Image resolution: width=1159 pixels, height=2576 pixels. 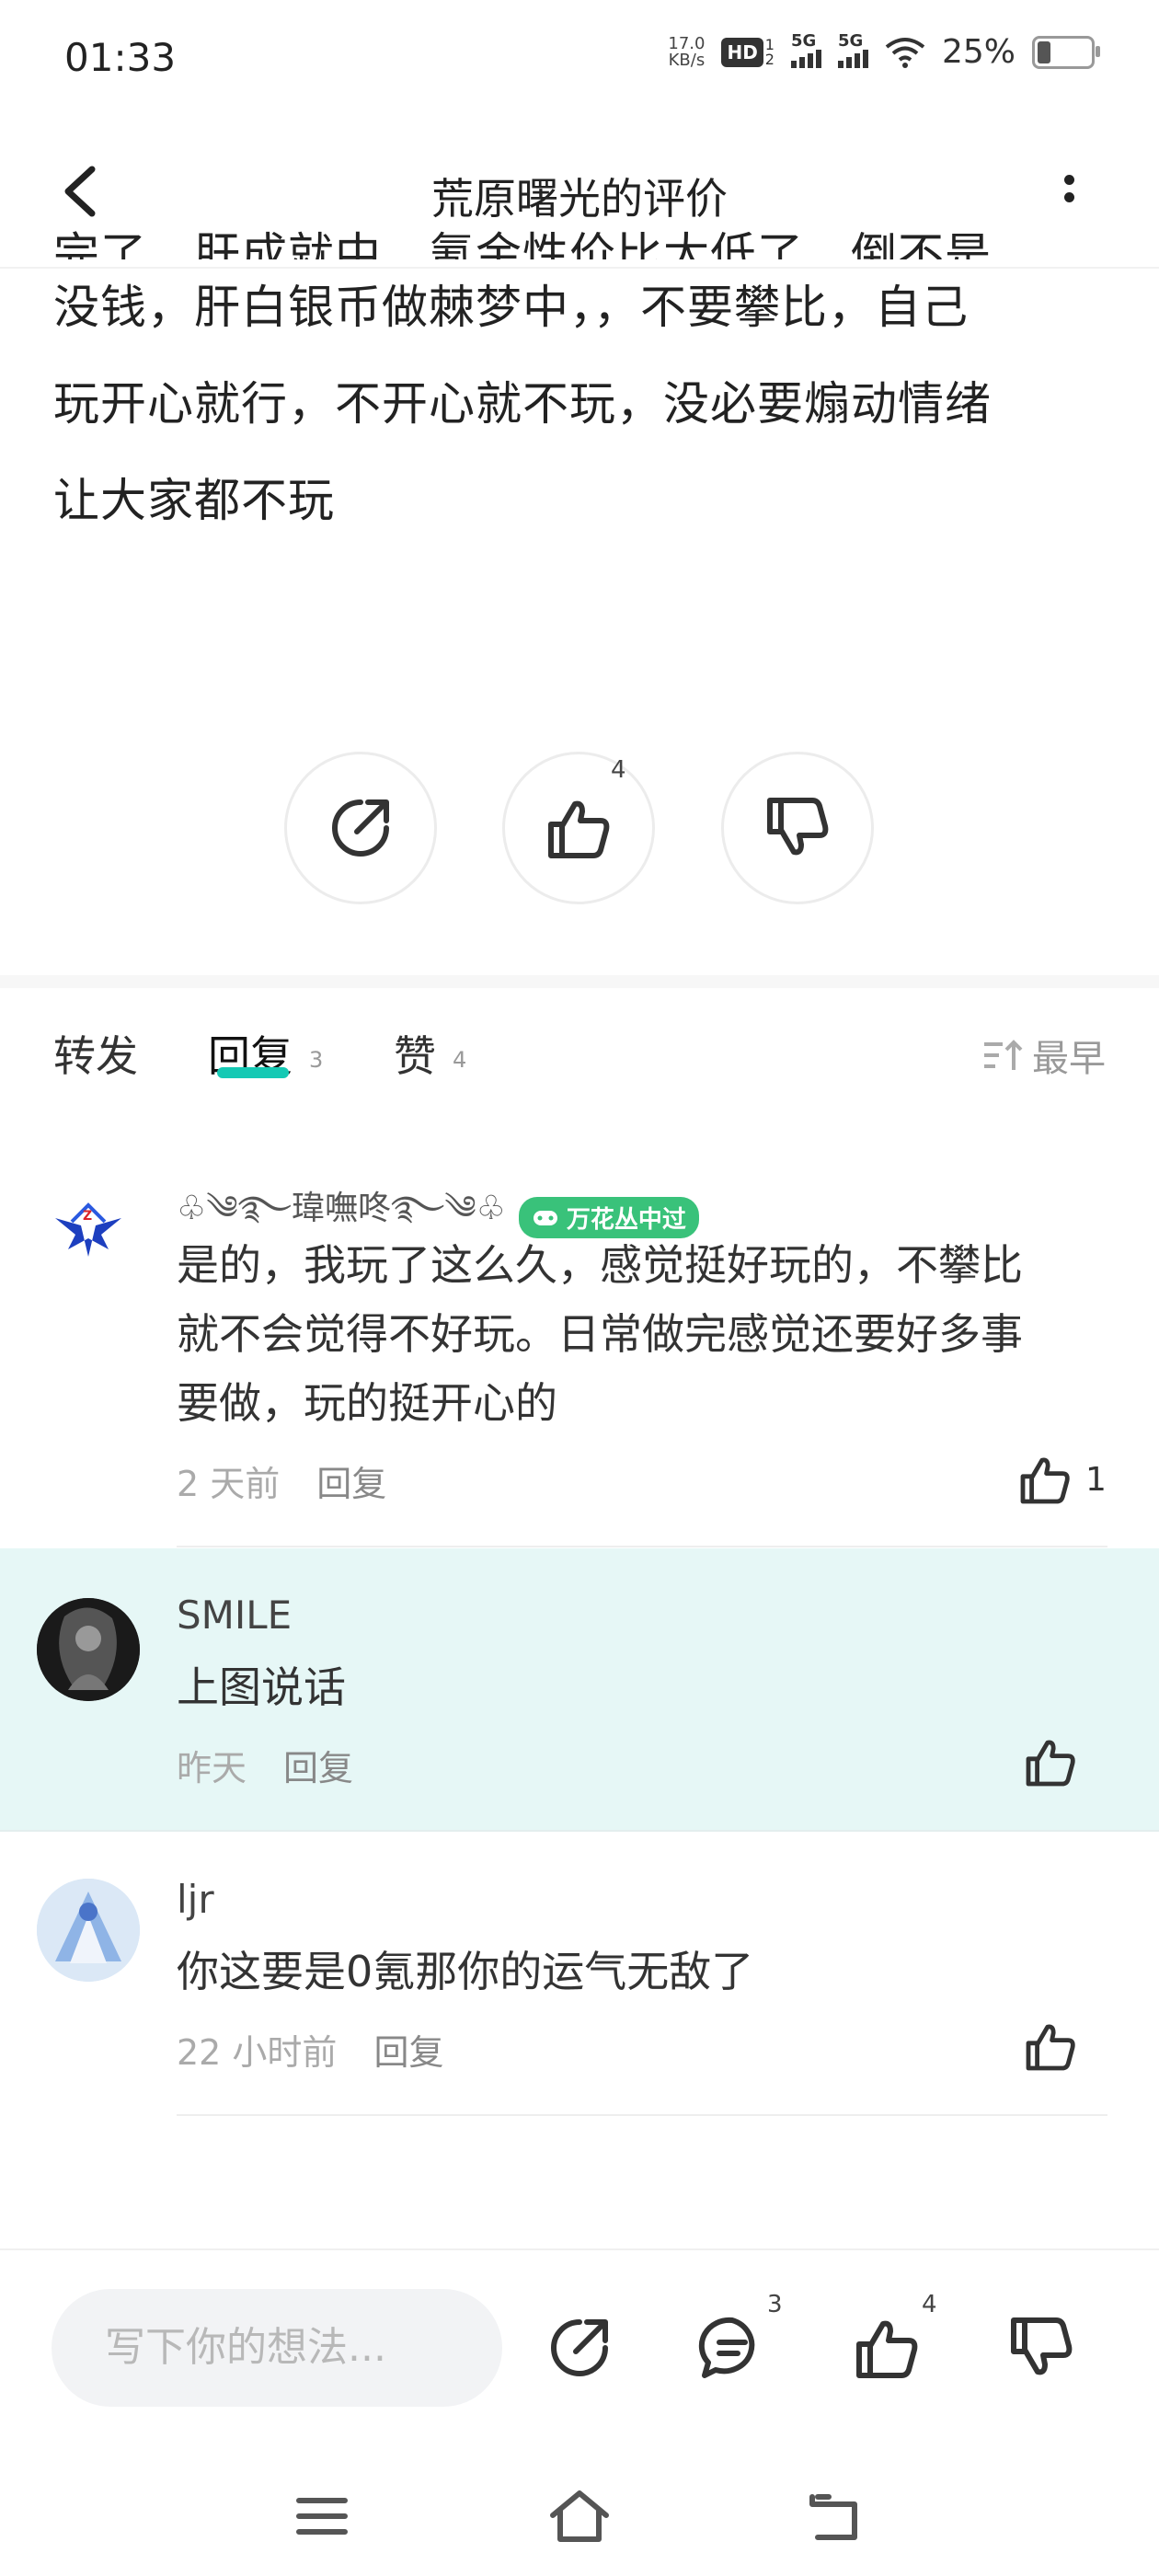 What do you see at coordinates (88, 1229) in the screenshot?
I see `avatar: Z` at bounding box center [88, 1229].